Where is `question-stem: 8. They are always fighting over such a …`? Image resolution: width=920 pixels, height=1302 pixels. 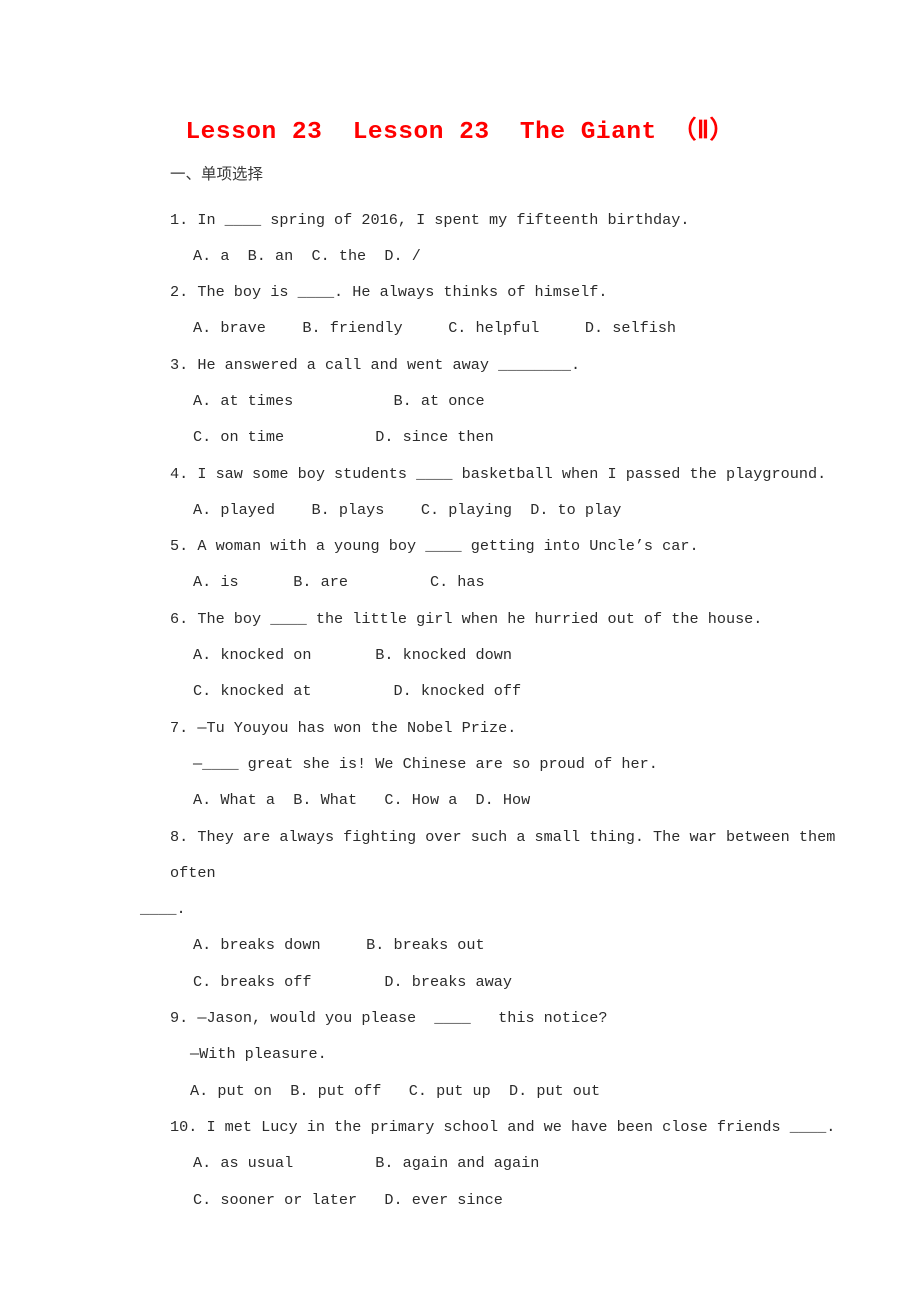
question-stem: 8. They are always fighting over such a … is located at coordinates (507, 854).